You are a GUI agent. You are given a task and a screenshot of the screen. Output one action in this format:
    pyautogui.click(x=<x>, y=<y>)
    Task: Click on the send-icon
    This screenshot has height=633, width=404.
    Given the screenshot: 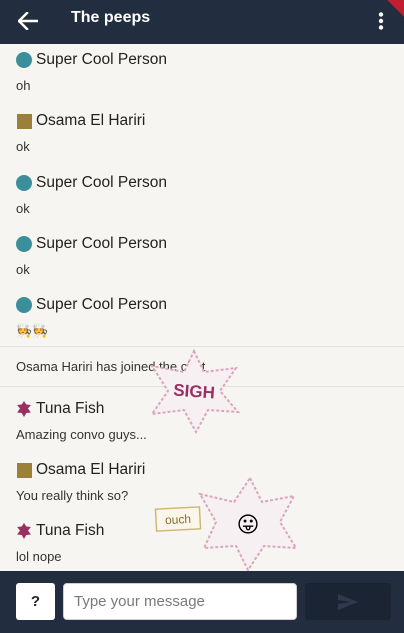 What is the action you would take?
    pyautogui.click(x=348, y=601)
    